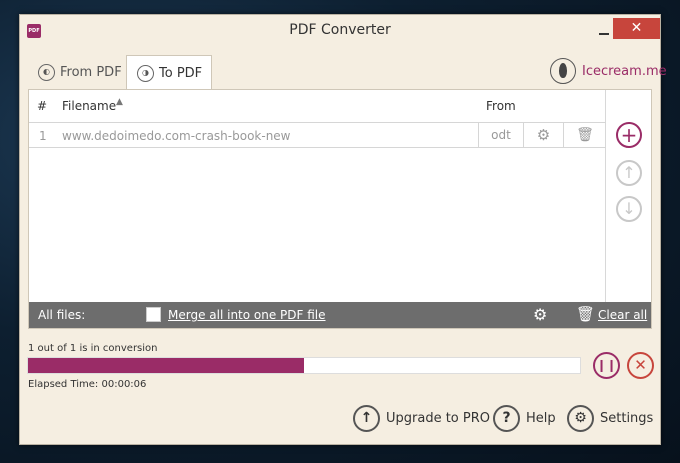 The image size is (680, 463). Describe the element at coordinates (629, 135) in the screenshot. I see `add-file-button: +` at that location.